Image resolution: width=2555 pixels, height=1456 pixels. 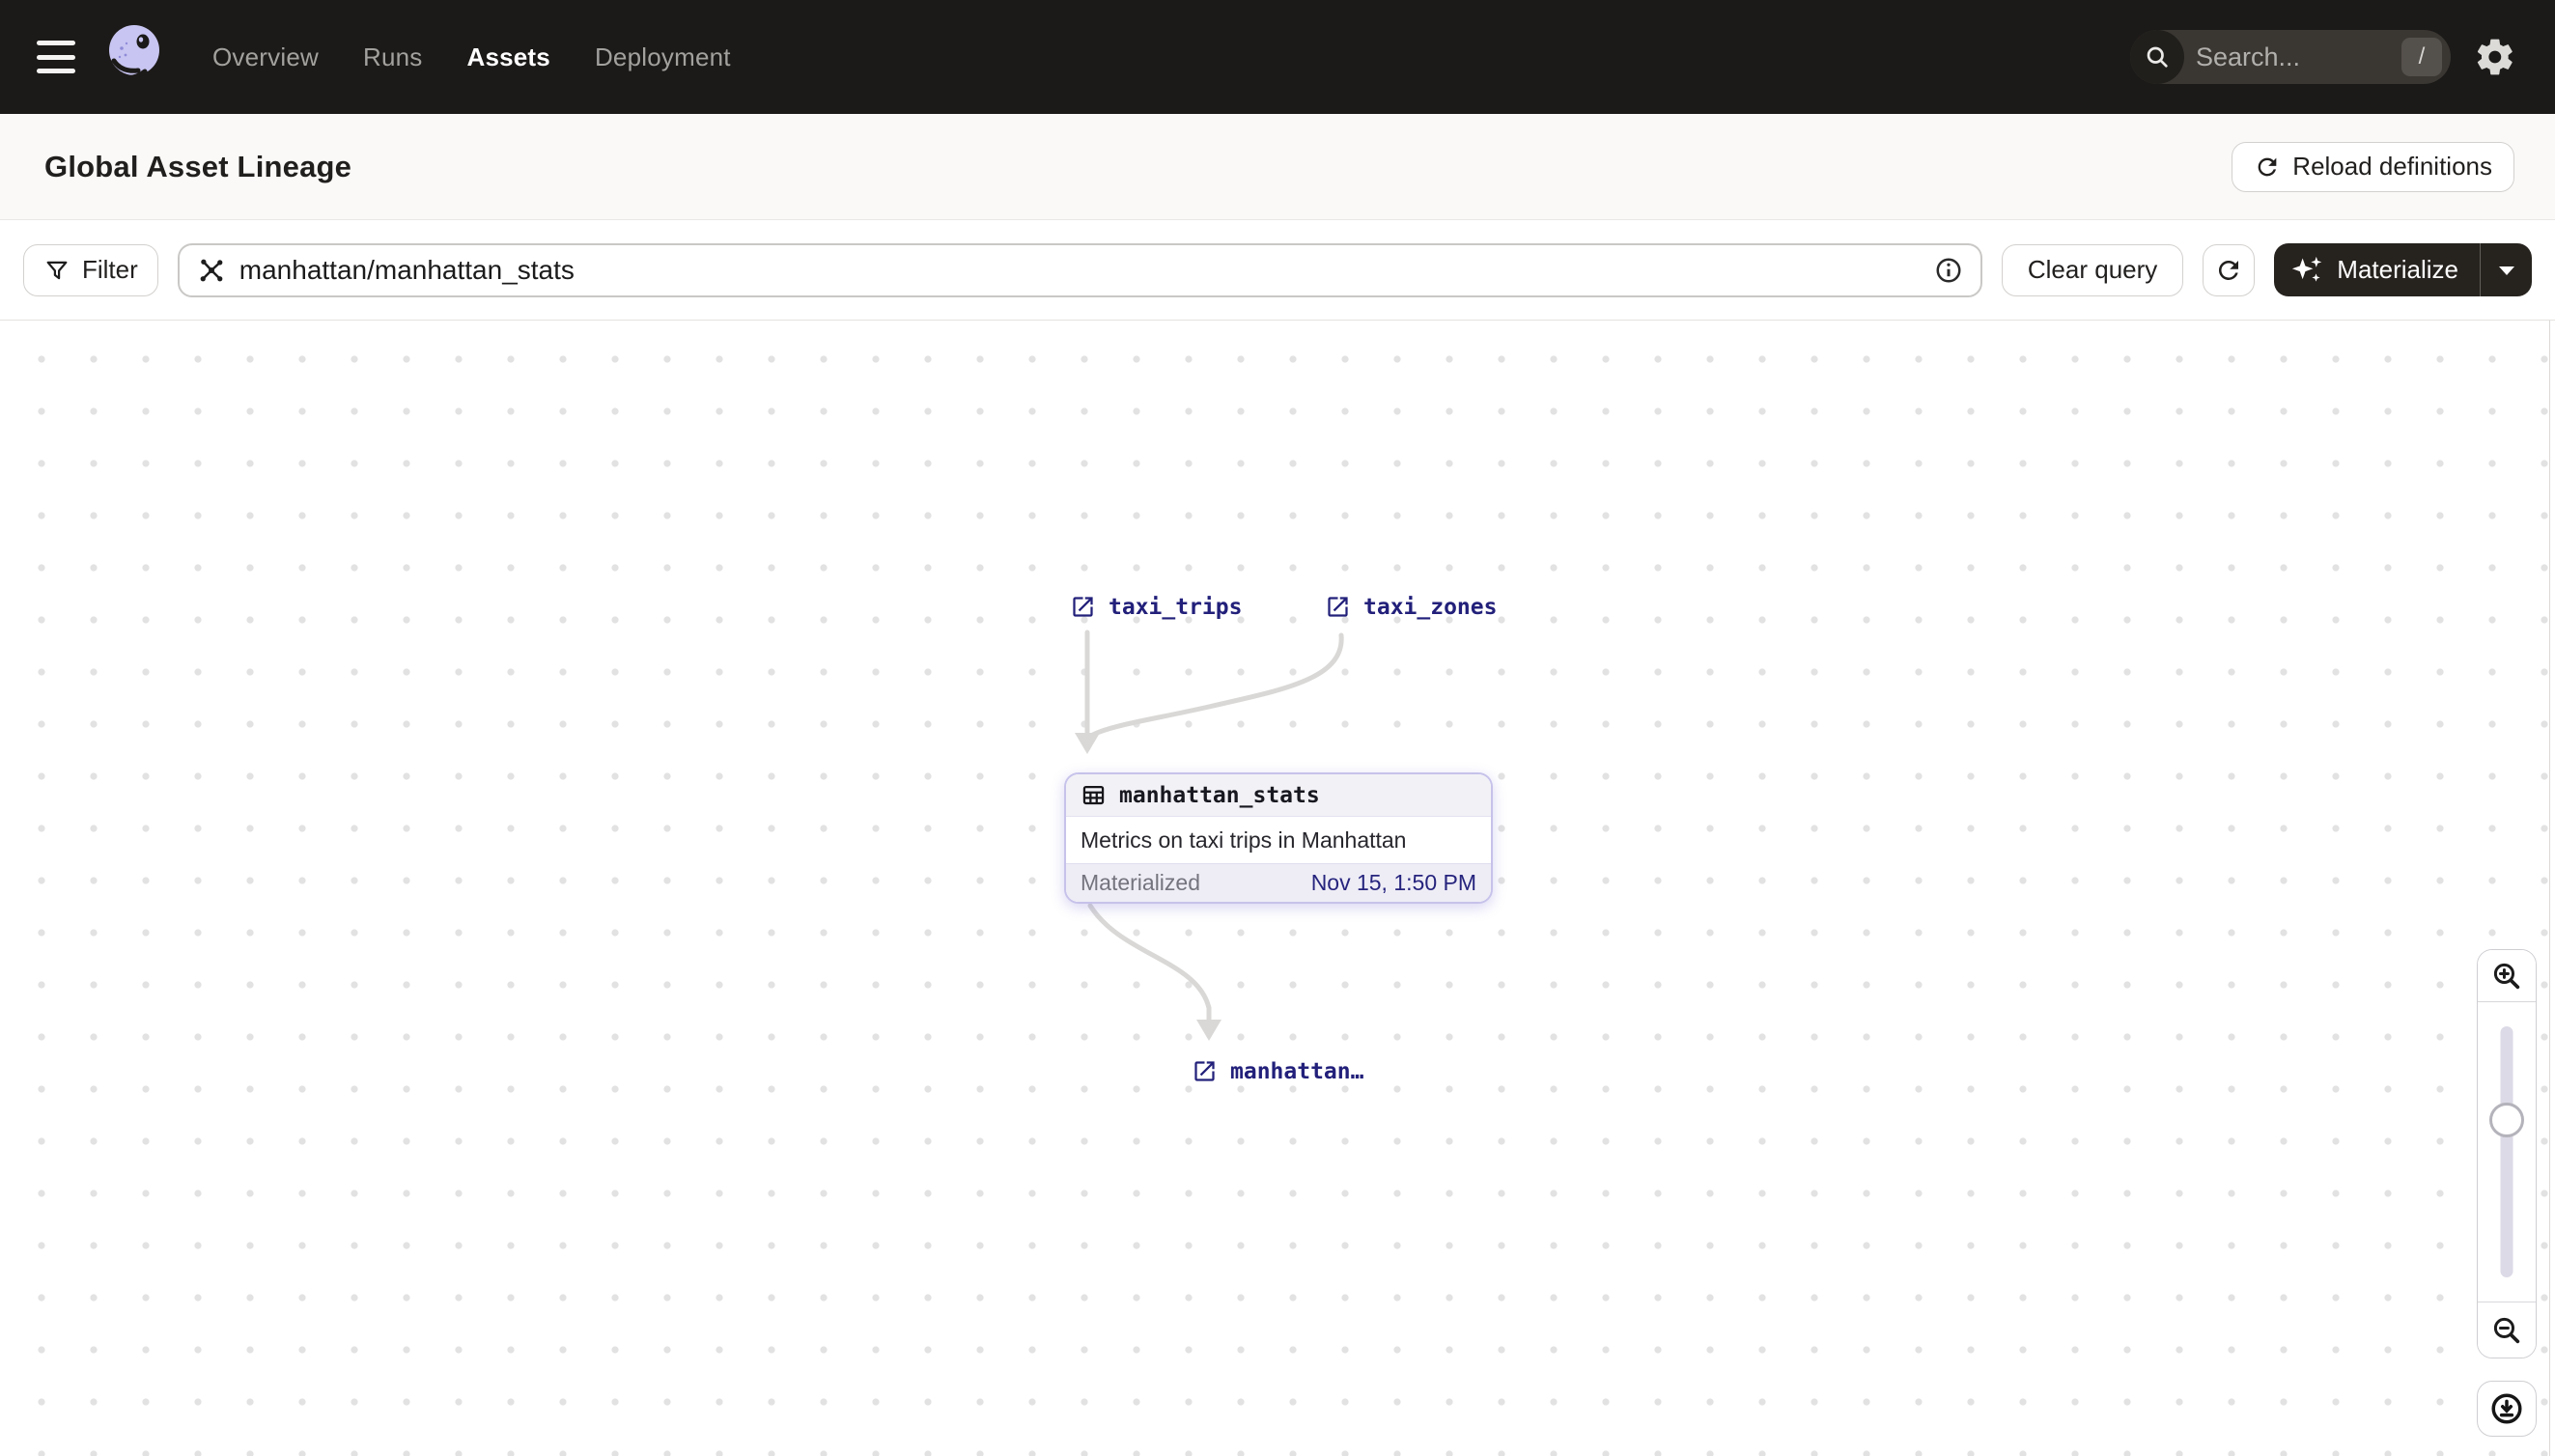 I want to click on zoom-slider-track, so click(x=2506, y=1151).